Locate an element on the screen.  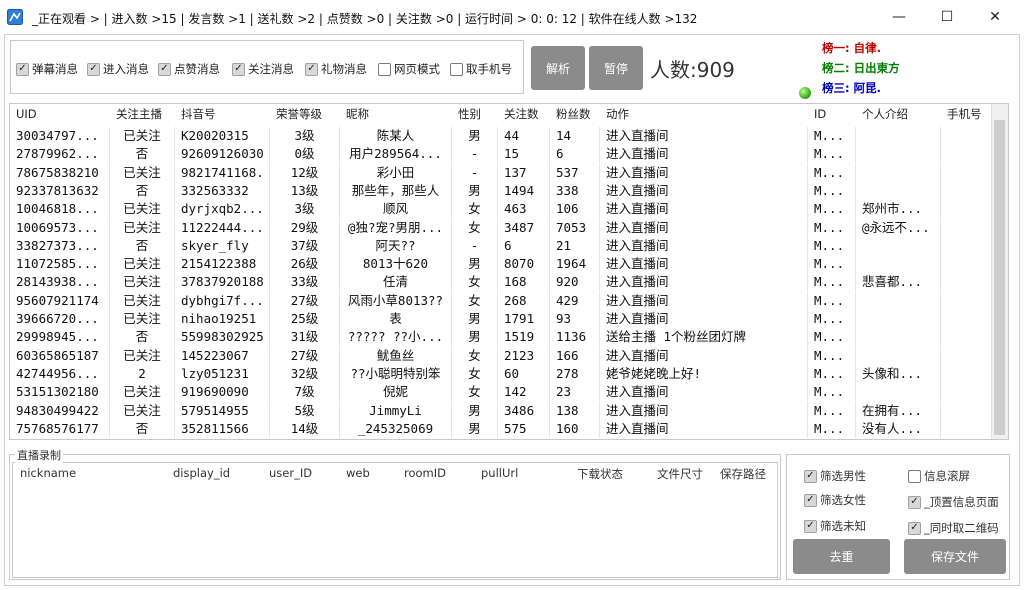
parse-button: 解析 is located at coordinates (558, 68).